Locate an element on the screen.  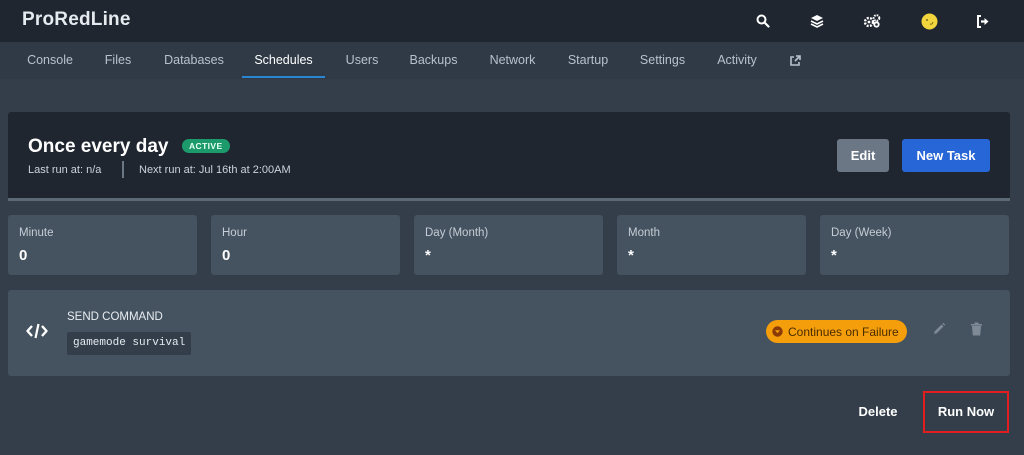
cron-label: Day (Month) is located at coordinates (457, 233).